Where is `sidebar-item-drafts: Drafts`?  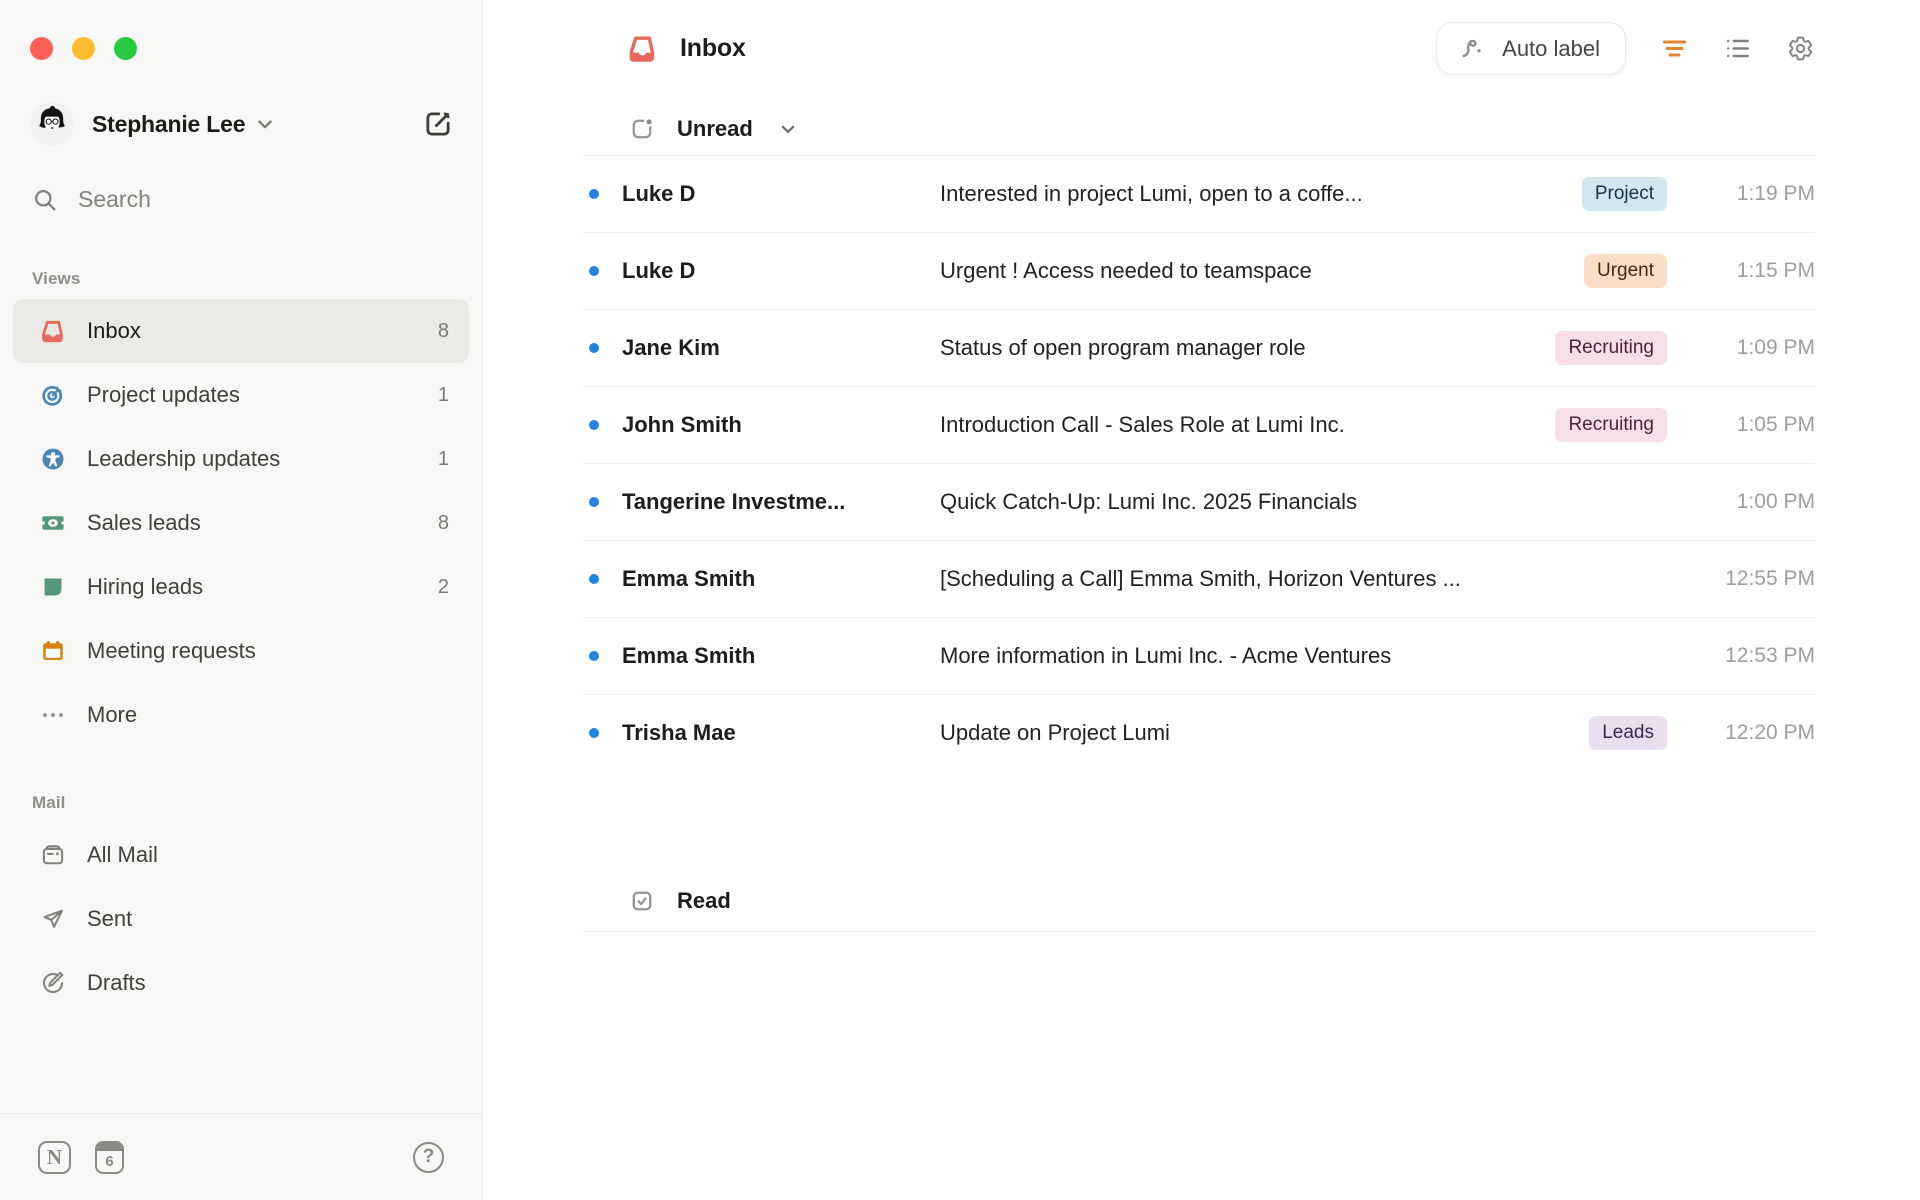 sidebar-item-drafts: Drafts is located at coordinates (241, 983).